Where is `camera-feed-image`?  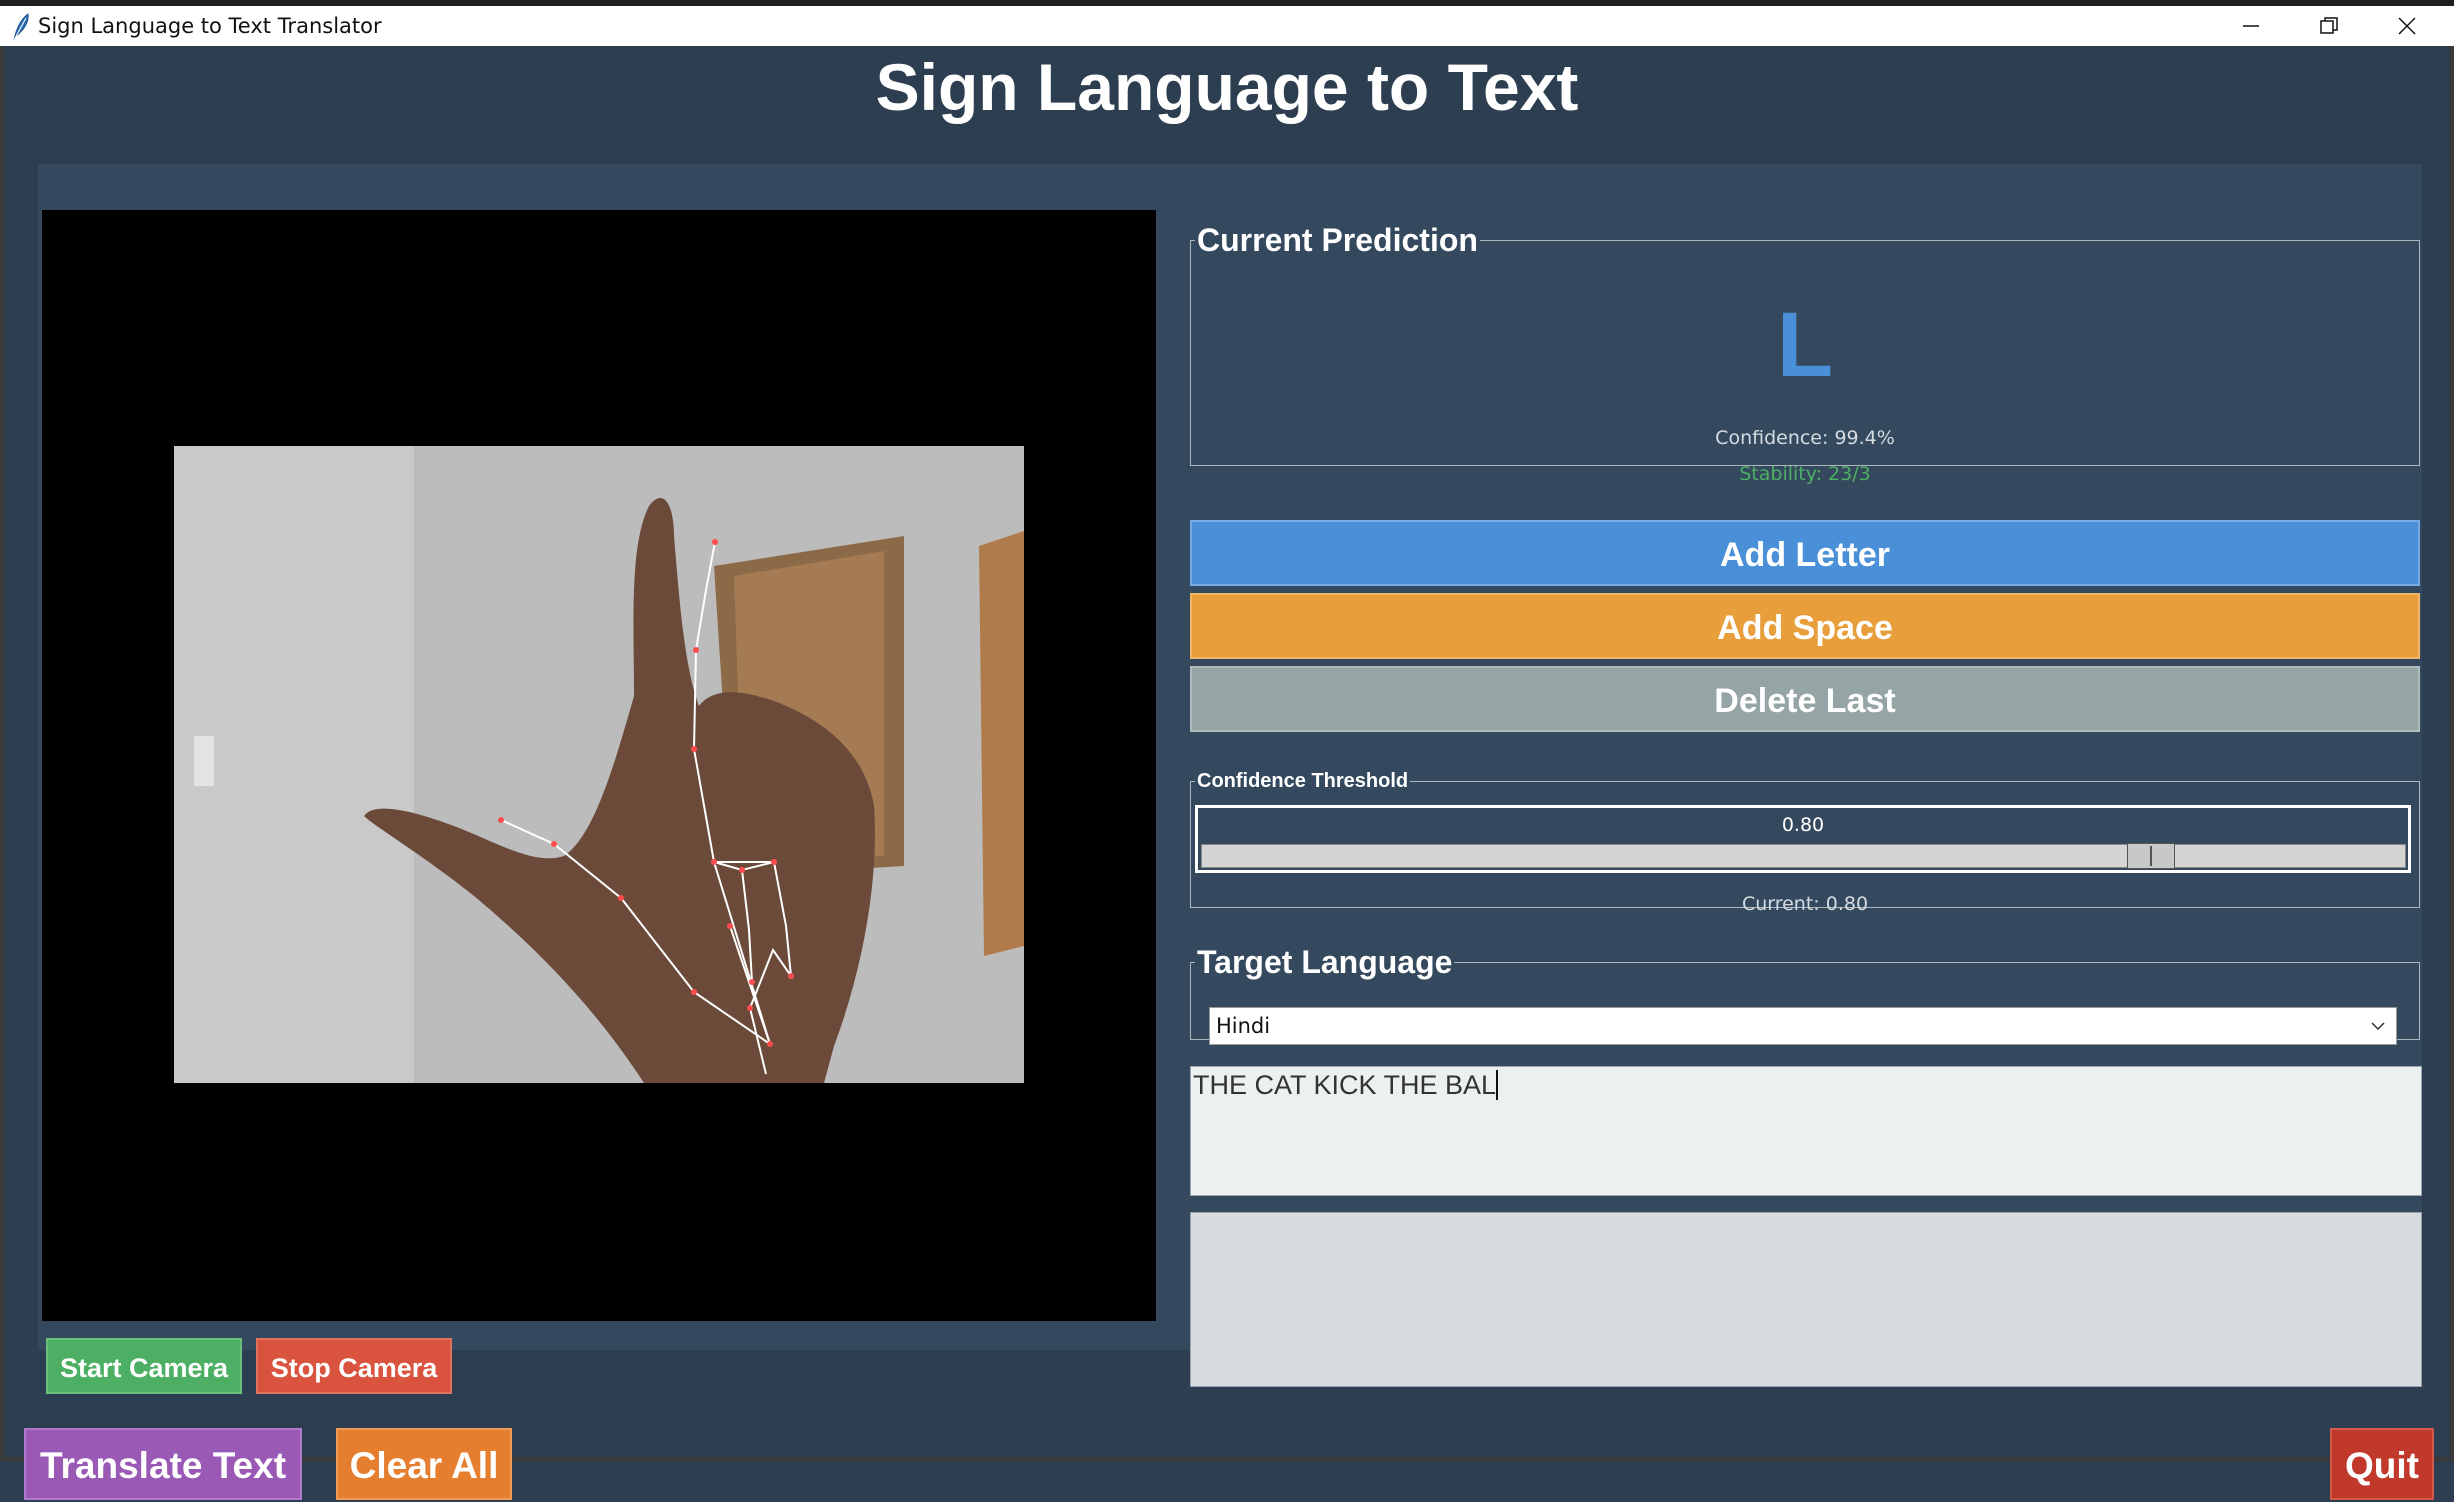
camera-feed-image is located at coordinates (599, 764).